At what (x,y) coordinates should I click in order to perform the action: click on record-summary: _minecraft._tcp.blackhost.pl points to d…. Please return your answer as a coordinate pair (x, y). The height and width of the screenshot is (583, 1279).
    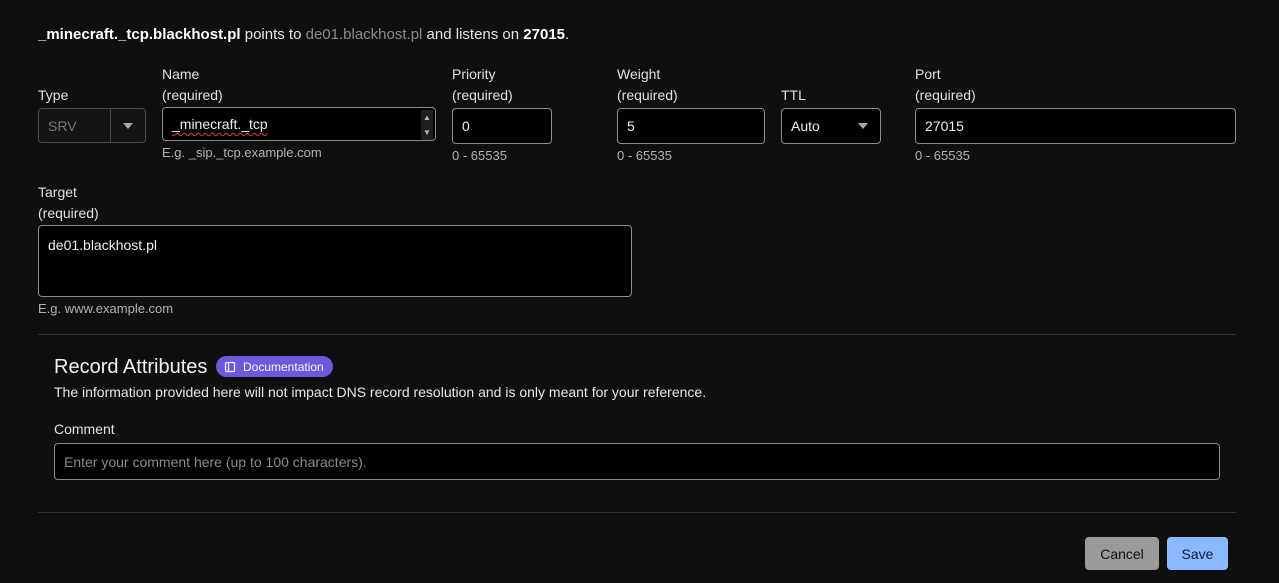
    Looking at the image, I should click on (303, 34).